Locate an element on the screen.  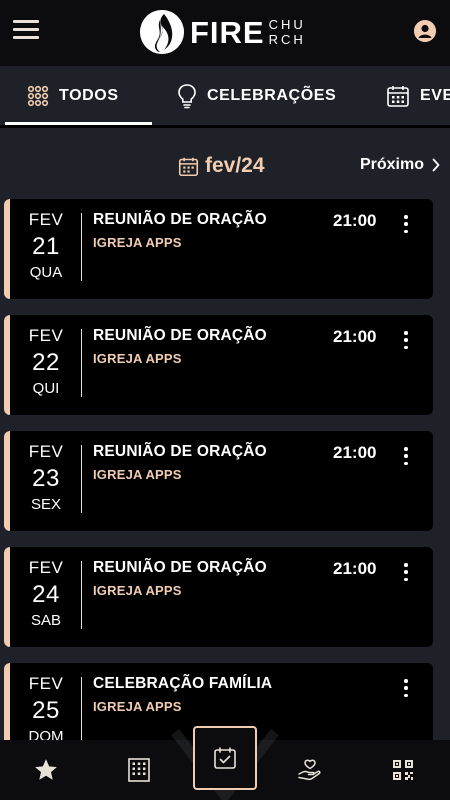
bottom-navigation is located at coordinates (225, 763).